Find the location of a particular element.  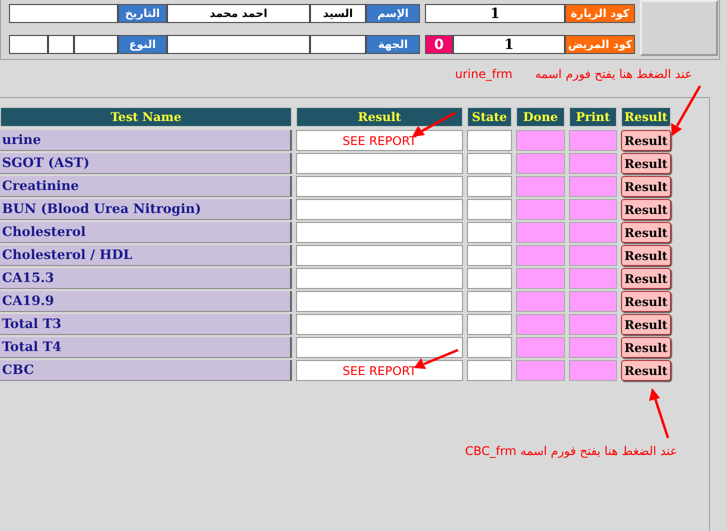

test-name-cell: Cholesterol / HDL is located at coordinates (146, 255).